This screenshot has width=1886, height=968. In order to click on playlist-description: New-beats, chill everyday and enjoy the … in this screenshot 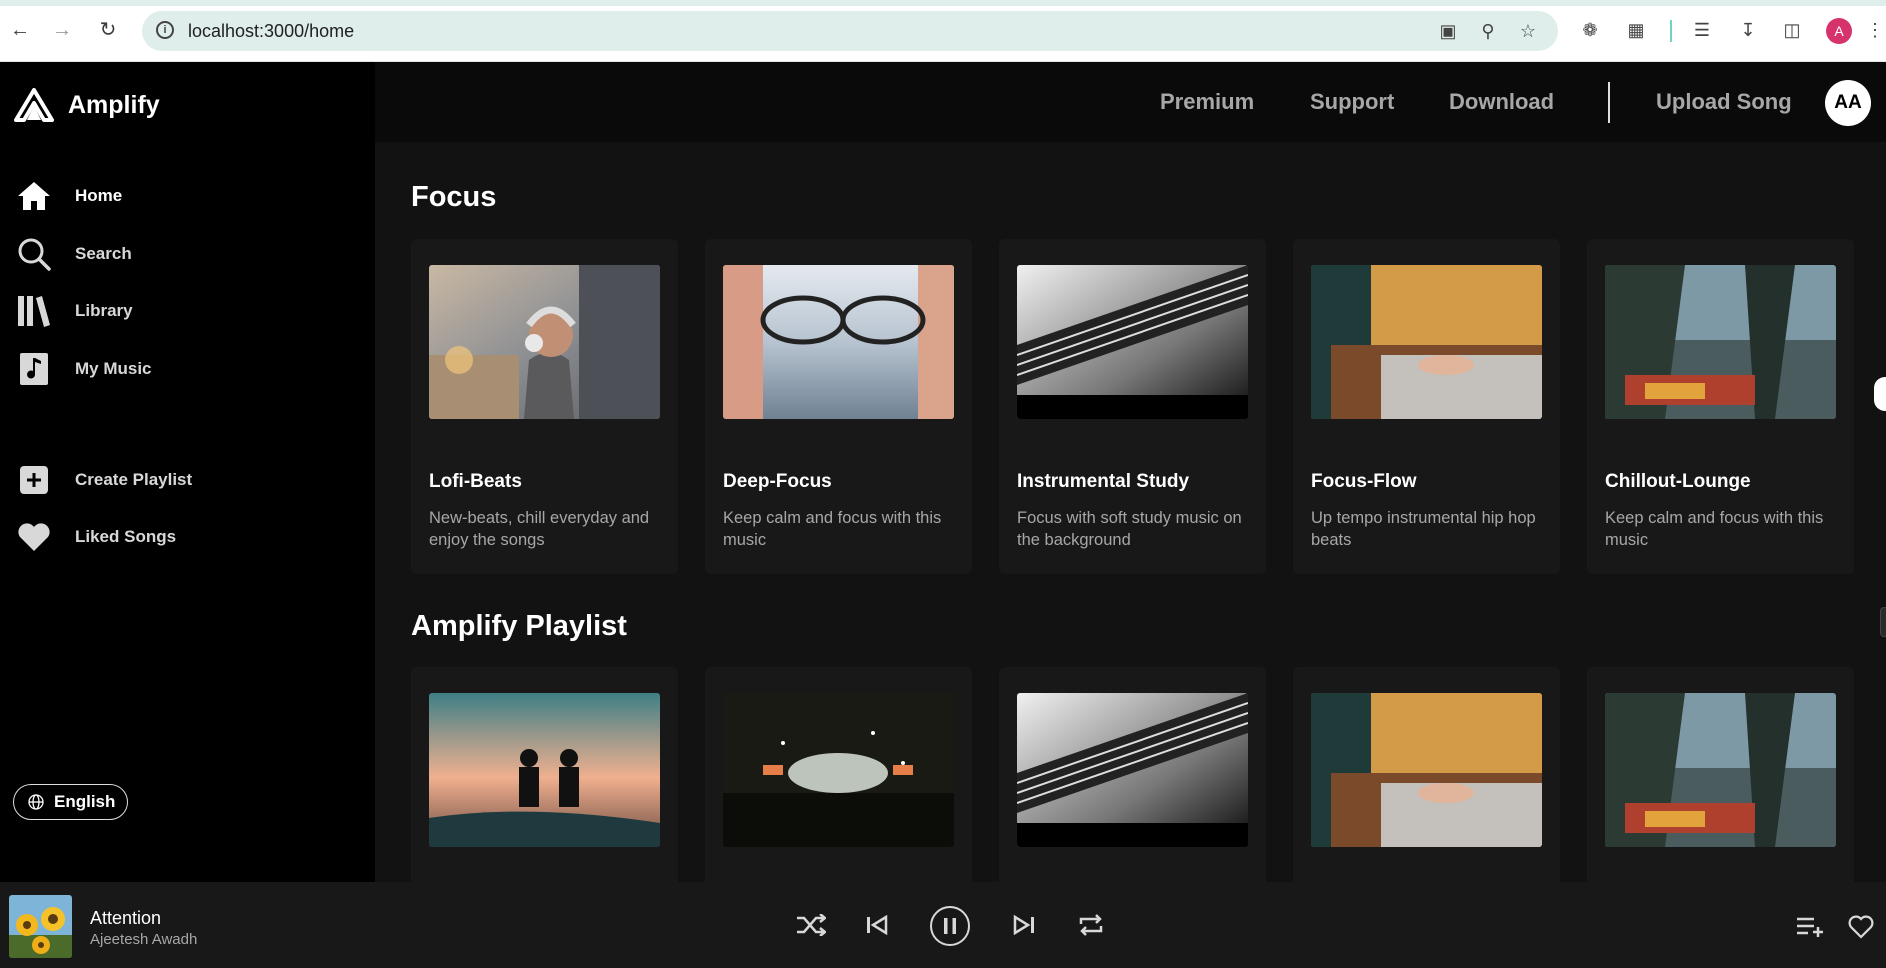, I will do `click(539, 529)`.